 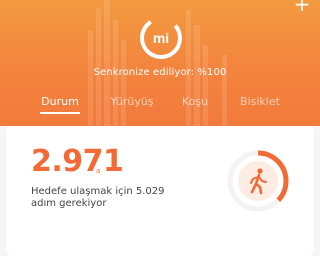 What do you see at coordinates (260, 101) in the screenshot?
I see `tab-label: Bisiklet` at bounding box center [260, 101].